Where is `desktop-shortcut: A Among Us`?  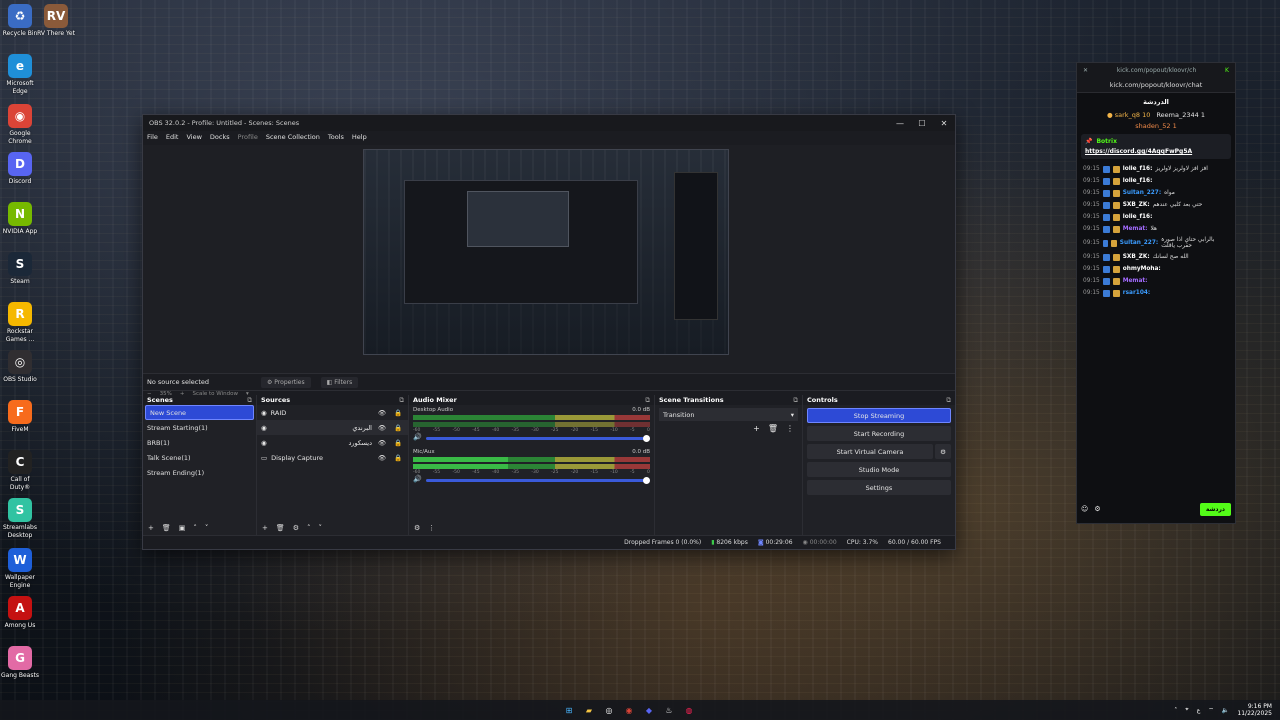 desktop-shortcut: A Among Us is located at coordinates (20, 613).